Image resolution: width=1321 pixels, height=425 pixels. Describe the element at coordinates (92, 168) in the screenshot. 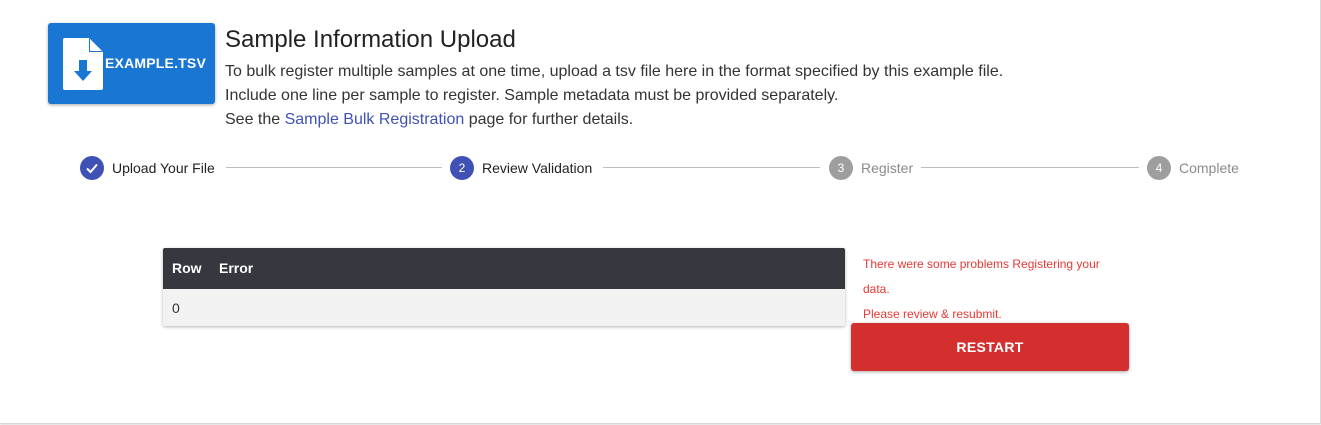

I see `check-icon` at that location.